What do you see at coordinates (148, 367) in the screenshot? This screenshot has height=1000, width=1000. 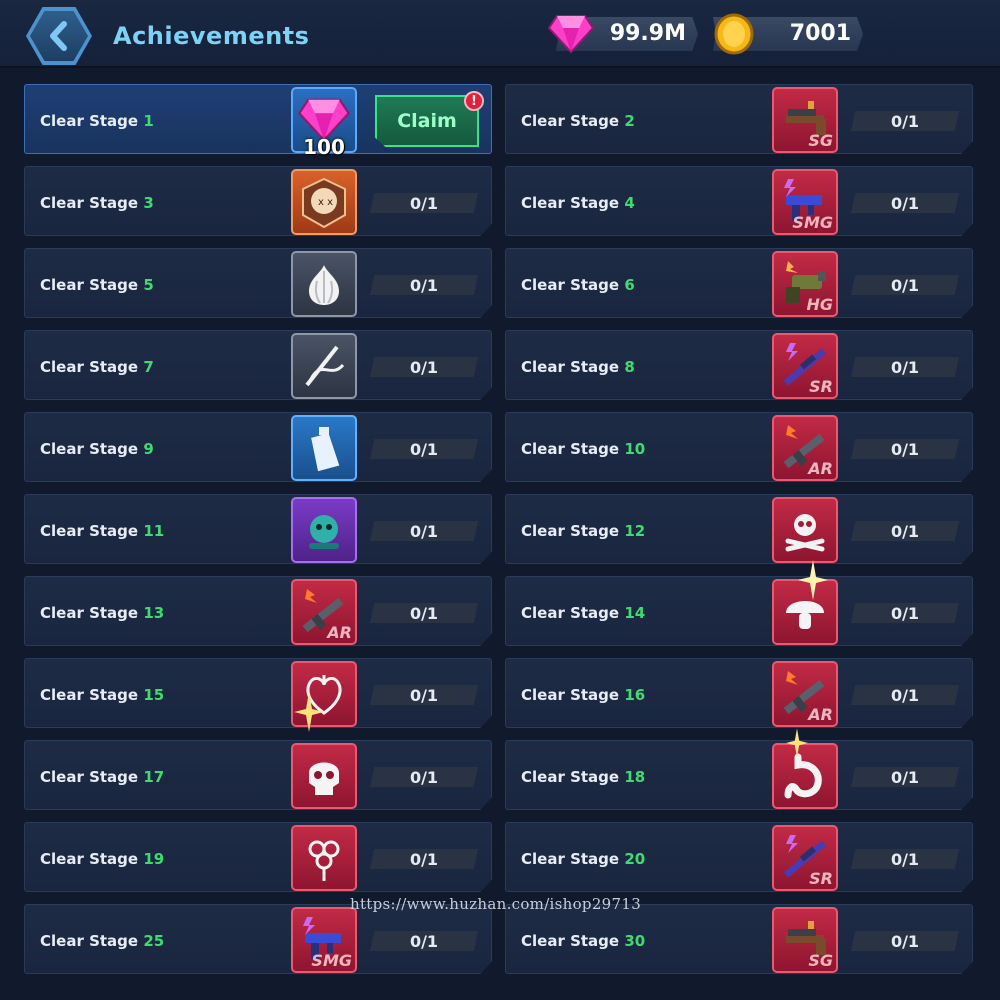 I see `achievement-stage-number: 7` at bounding box center [148, 367].